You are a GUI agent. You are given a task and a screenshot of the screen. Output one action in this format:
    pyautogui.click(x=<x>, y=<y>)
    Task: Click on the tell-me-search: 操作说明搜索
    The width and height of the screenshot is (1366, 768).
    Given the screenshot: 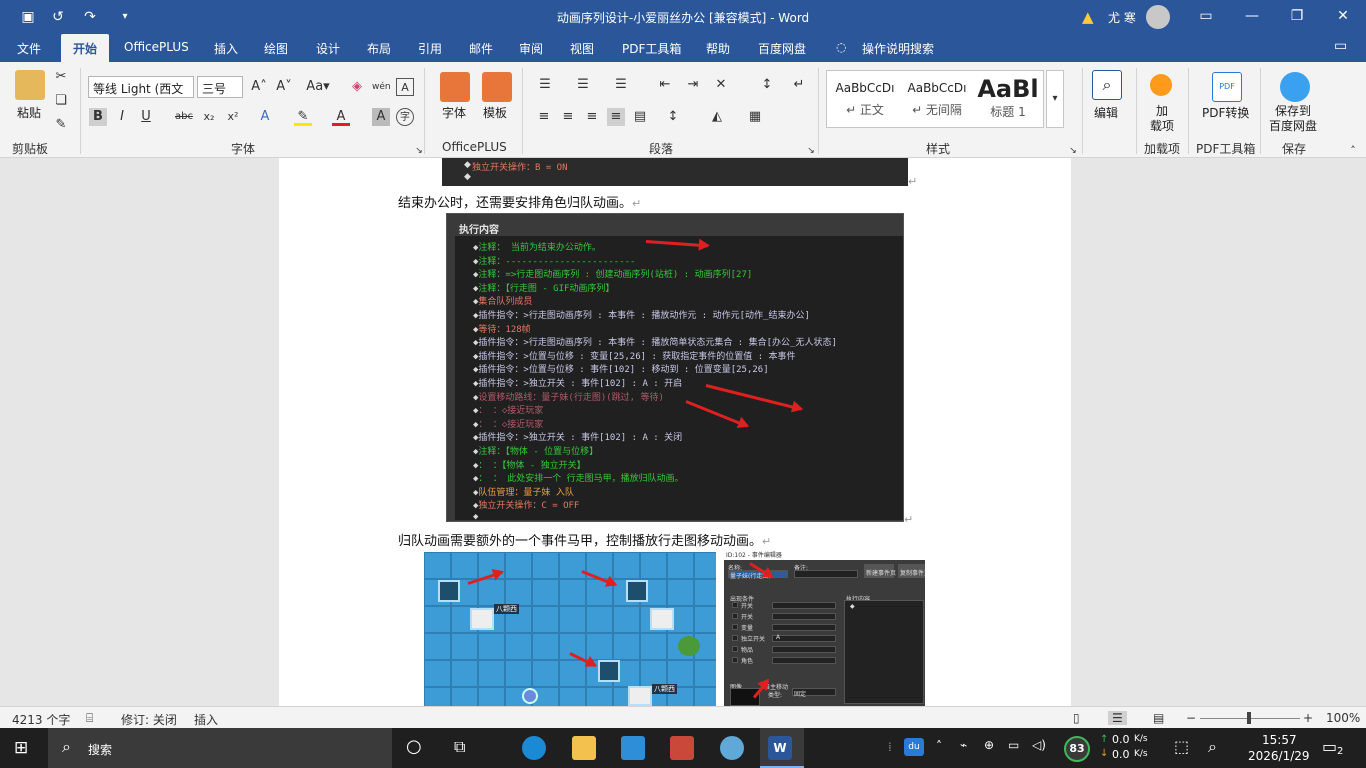 What is the action you would take?
    pyautogui.click(x=898, y=48)
    